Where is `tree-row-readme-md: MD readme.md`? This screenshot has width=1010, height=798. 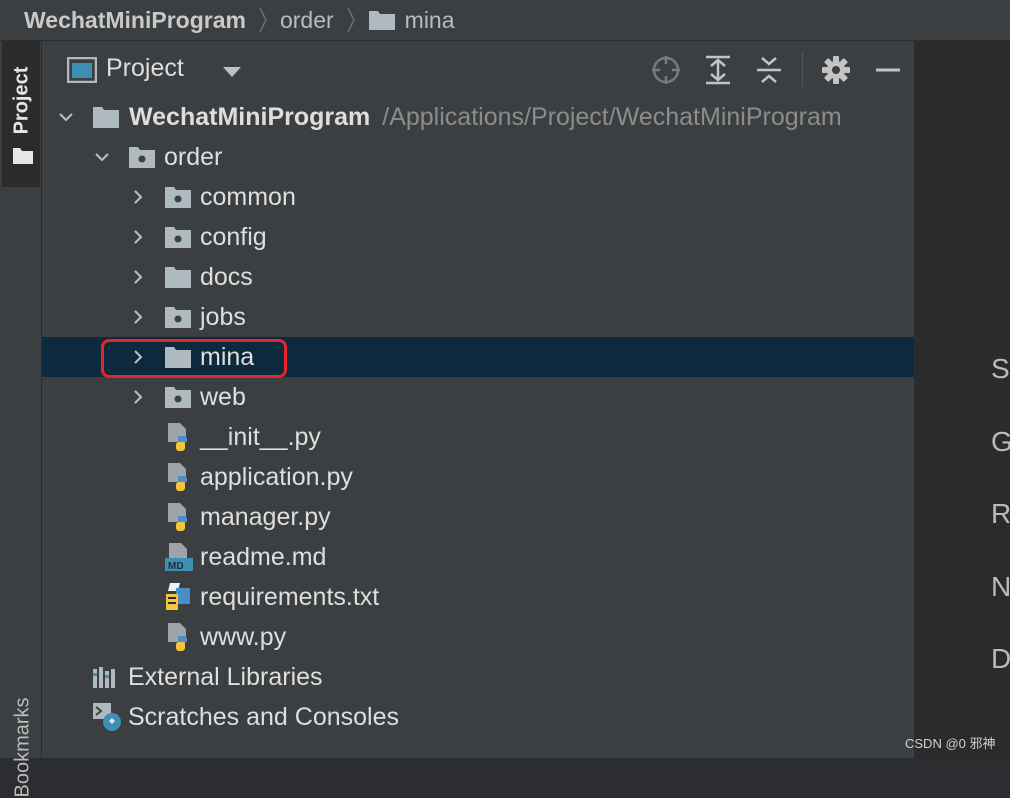
tree-row-readme-md: MD readme.md is located at coordinates (478, 557).